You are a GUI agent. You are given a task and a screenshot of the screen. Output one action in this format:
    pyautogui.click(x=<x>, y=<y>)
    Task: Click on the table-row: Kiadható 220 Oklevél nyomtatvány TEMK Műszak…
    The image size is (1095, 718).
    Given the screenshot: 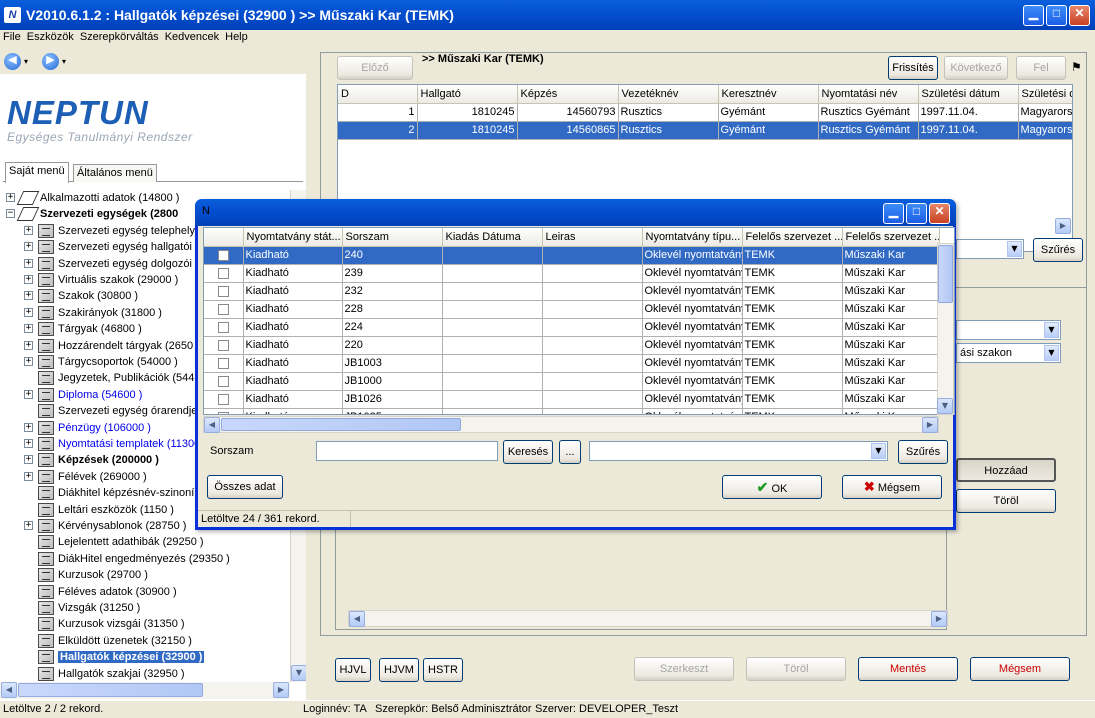 What is the action you would take?
    pyautogui.click(x=572, y=345)
    